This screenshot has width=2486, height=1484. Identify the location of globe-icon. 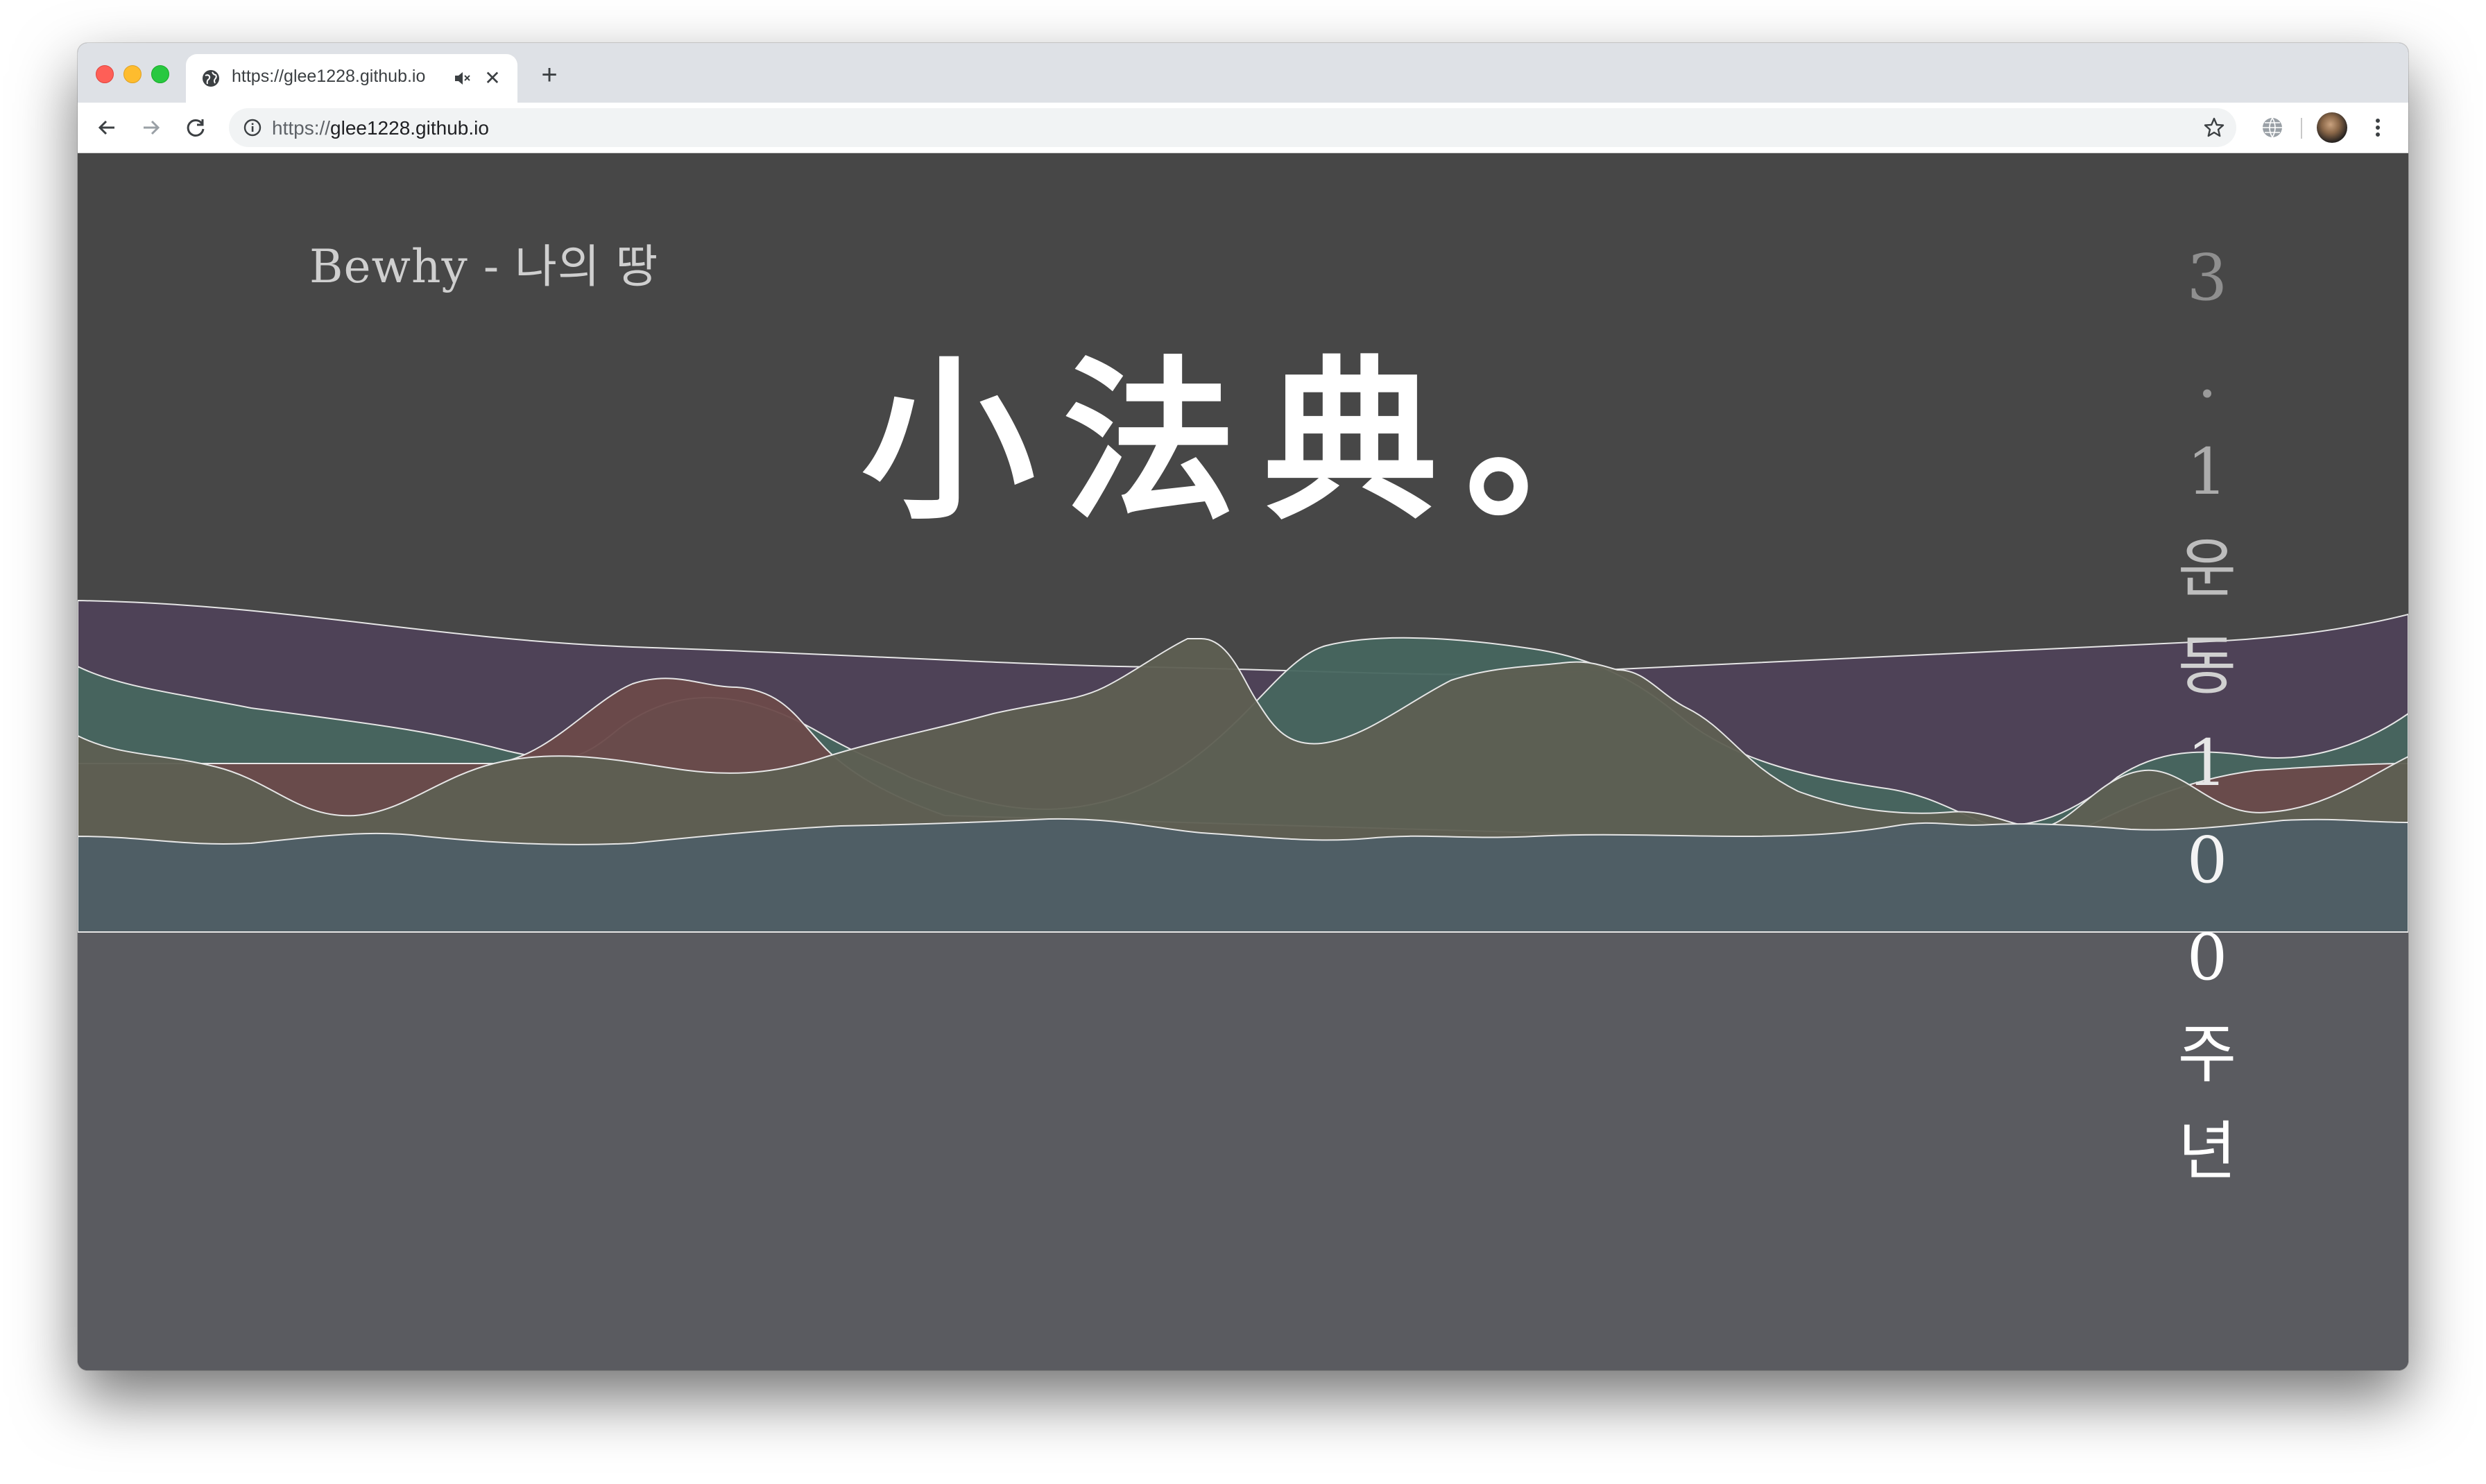
(211, 78).